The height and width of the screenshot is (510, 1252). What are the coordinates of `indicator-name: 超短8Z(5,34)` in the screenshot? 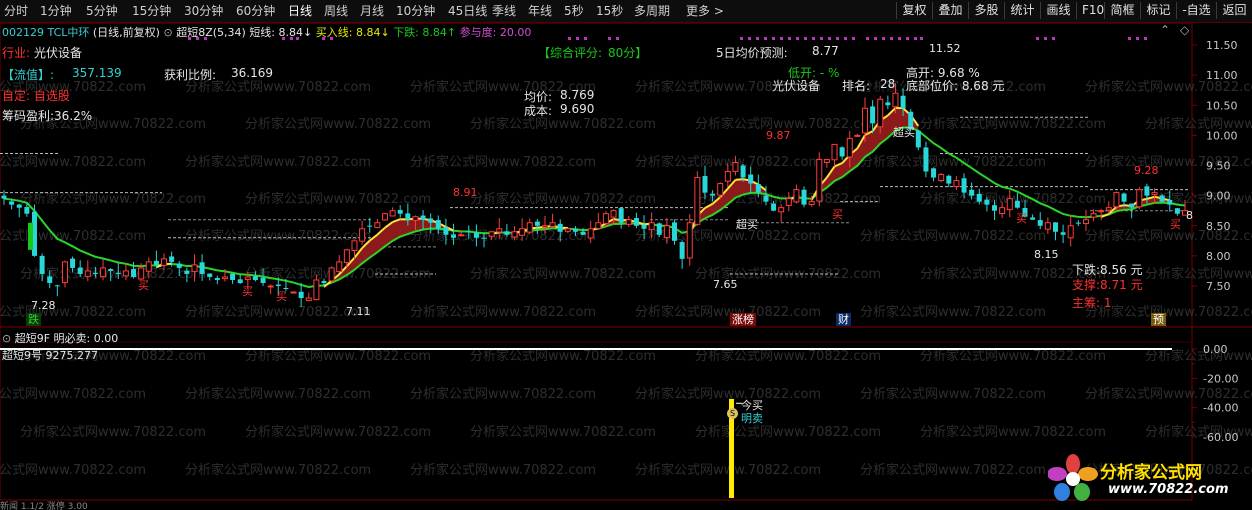 It's located at (211, 32).